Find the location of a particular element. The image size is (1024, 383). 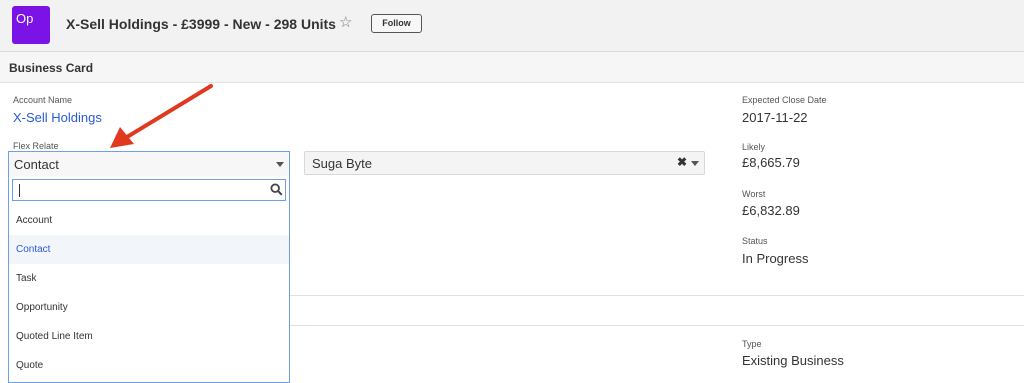

annotation-arrow-icon is located at coordinates (161, 116).